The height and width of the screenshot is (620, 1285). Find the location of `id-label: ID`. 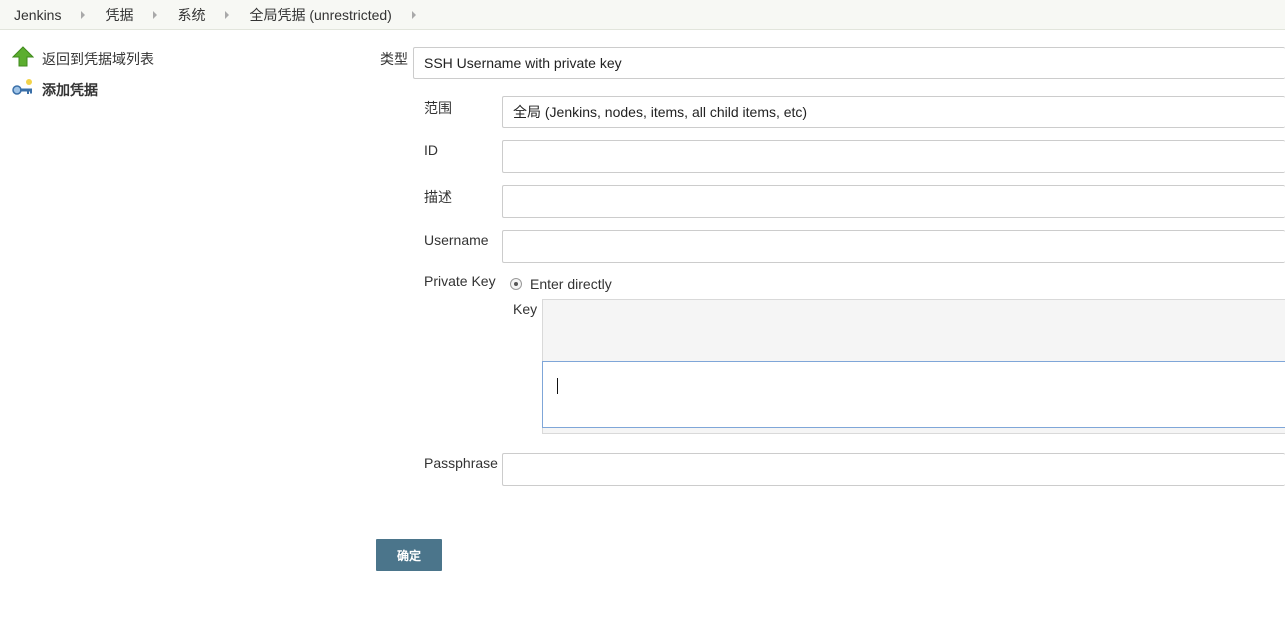

id-label: ID is located at coordinates (431, 150).